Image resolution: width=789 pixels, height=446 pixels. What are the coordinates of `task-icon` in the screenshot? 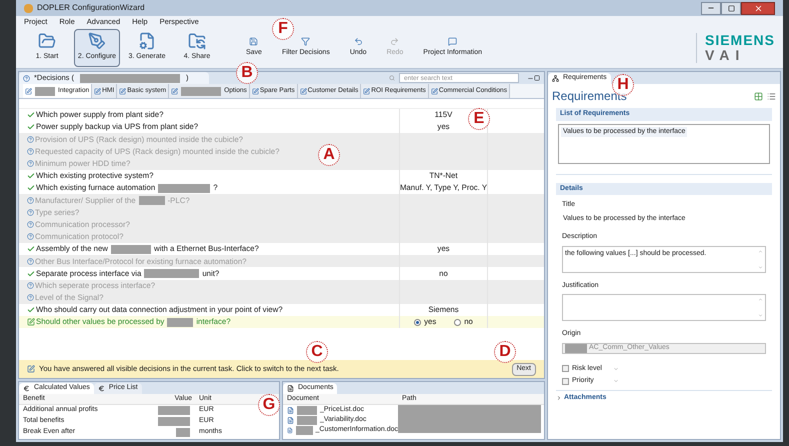 It's located at (31, 369).